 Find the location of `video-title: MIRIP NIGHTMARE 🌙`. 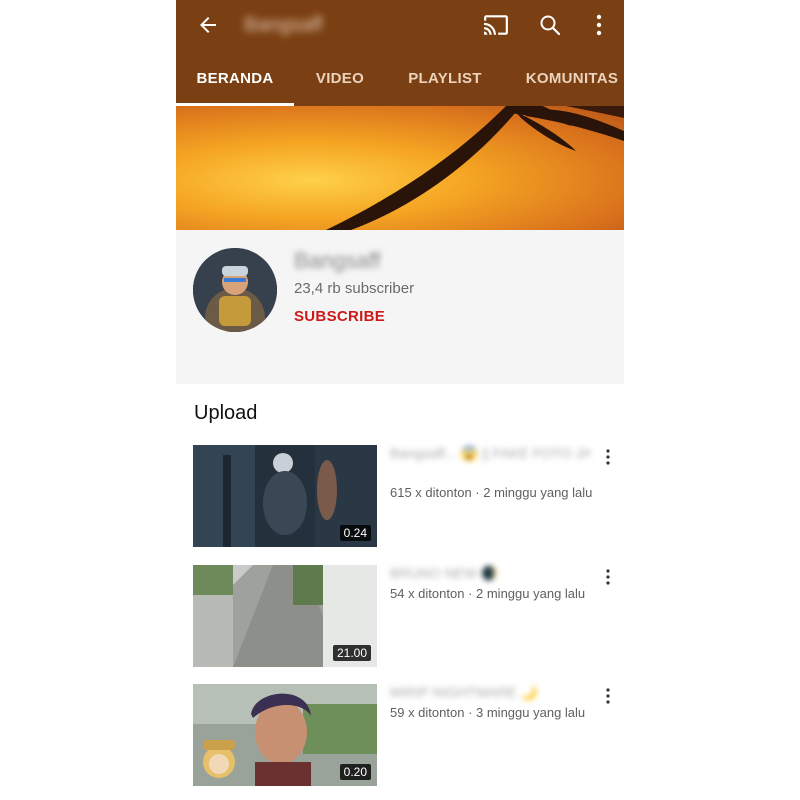

video-title: MIRIP NIGHTMARE 🌙 is located at coordinates (490, 692).